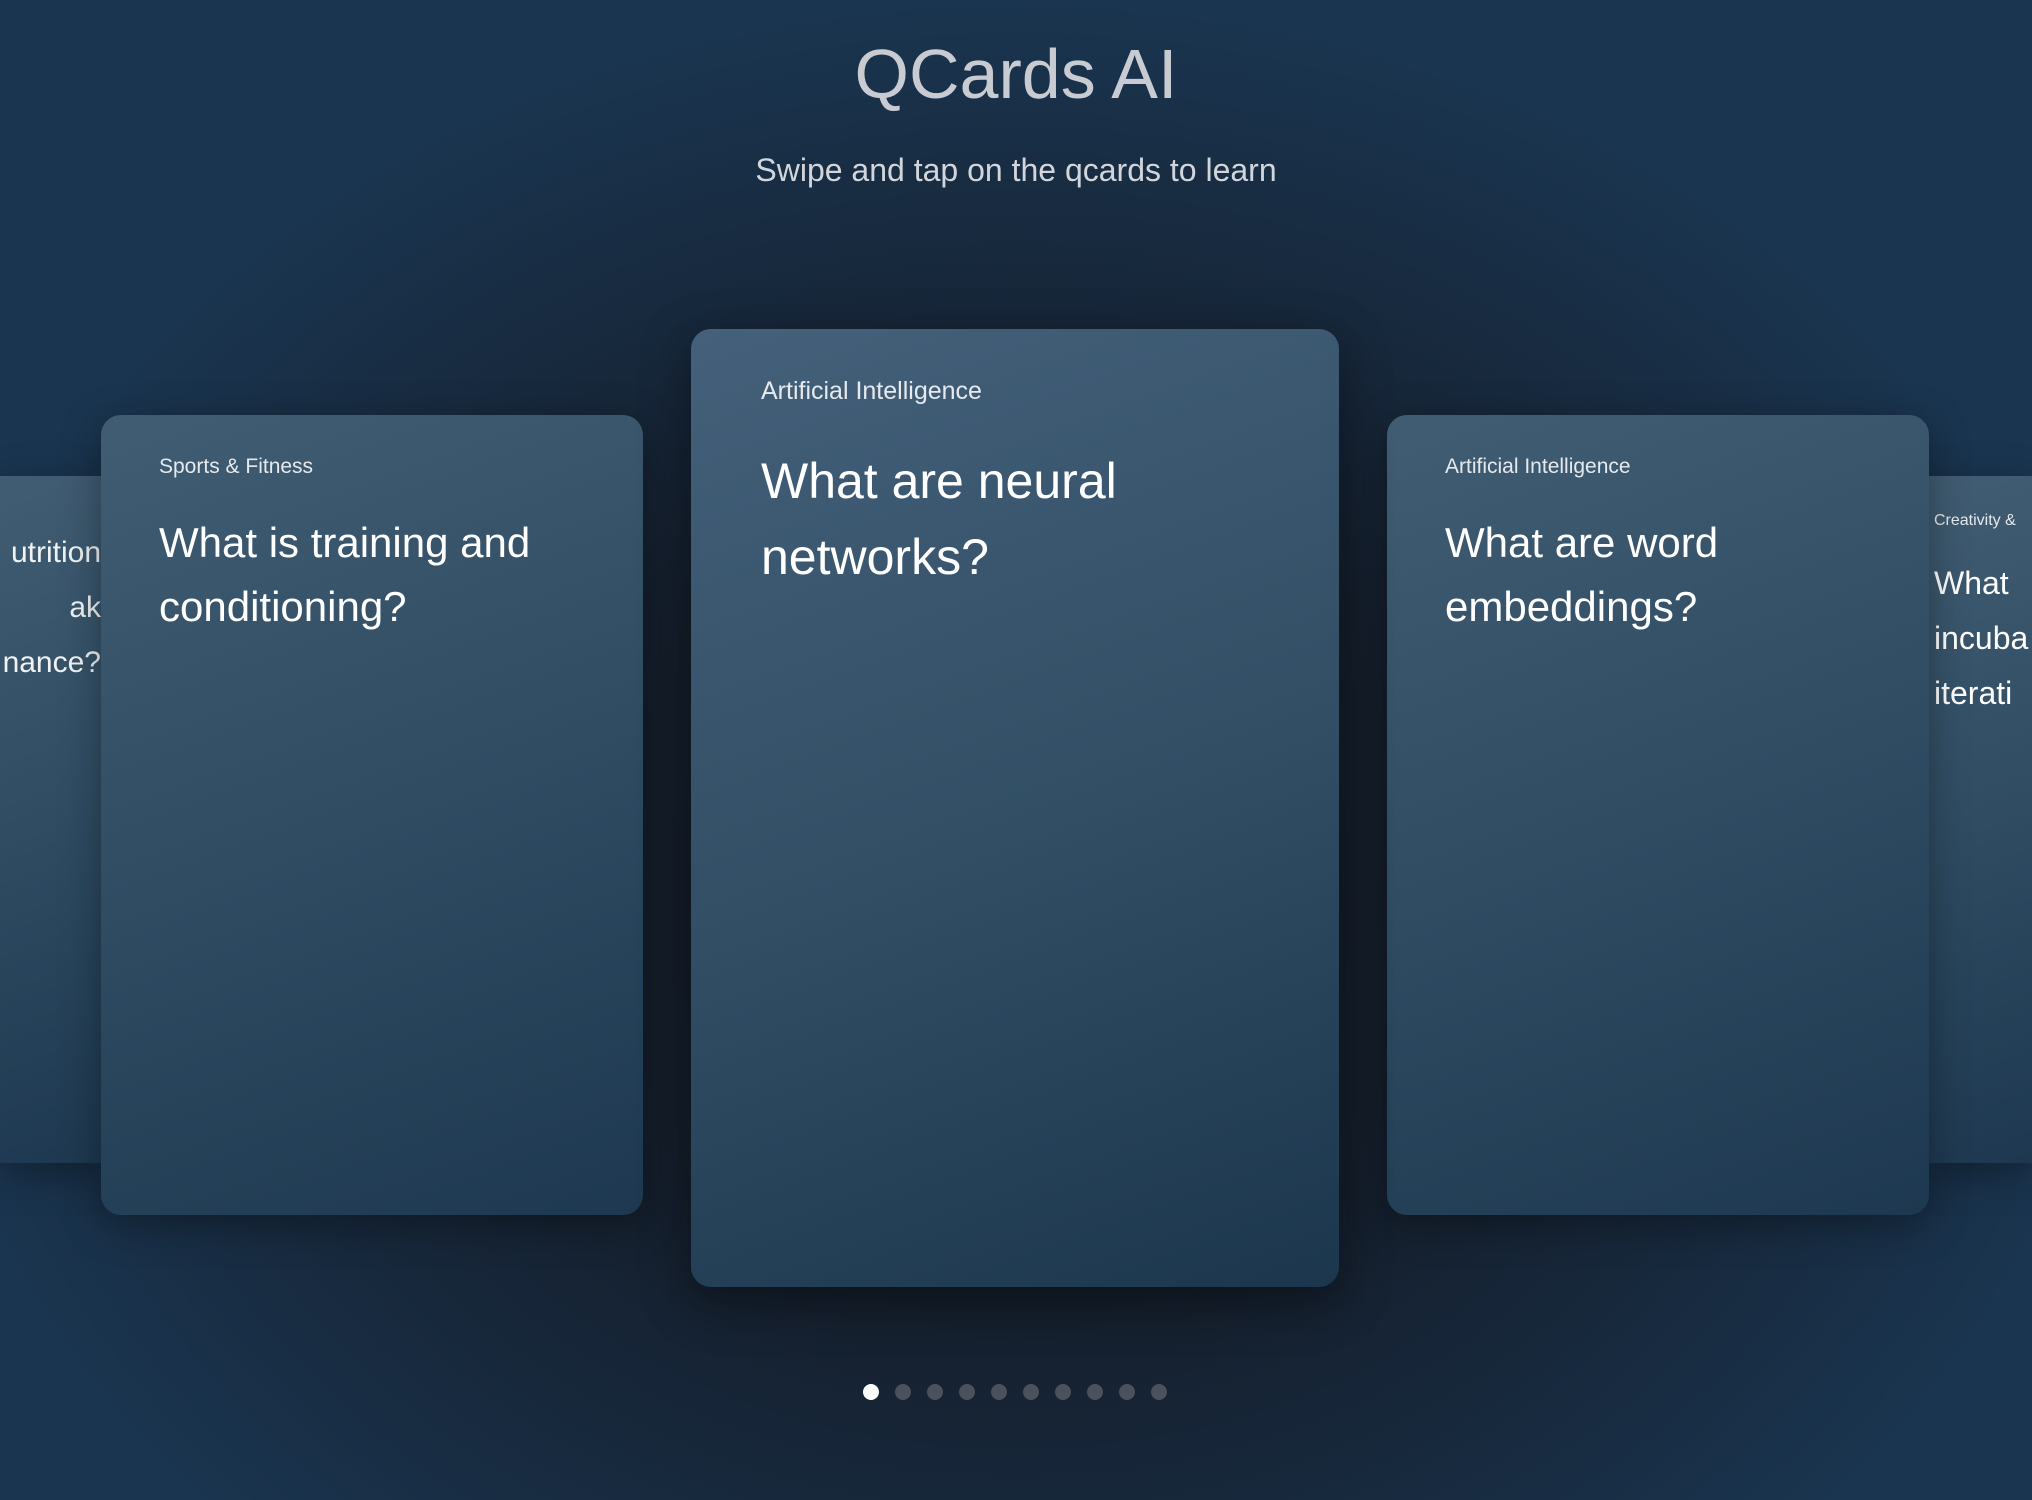  What do you see at coordinates (345, 574) in the screenshot?
I see `card-question: What is training and conditioning?` at bounding box center [345, 574].